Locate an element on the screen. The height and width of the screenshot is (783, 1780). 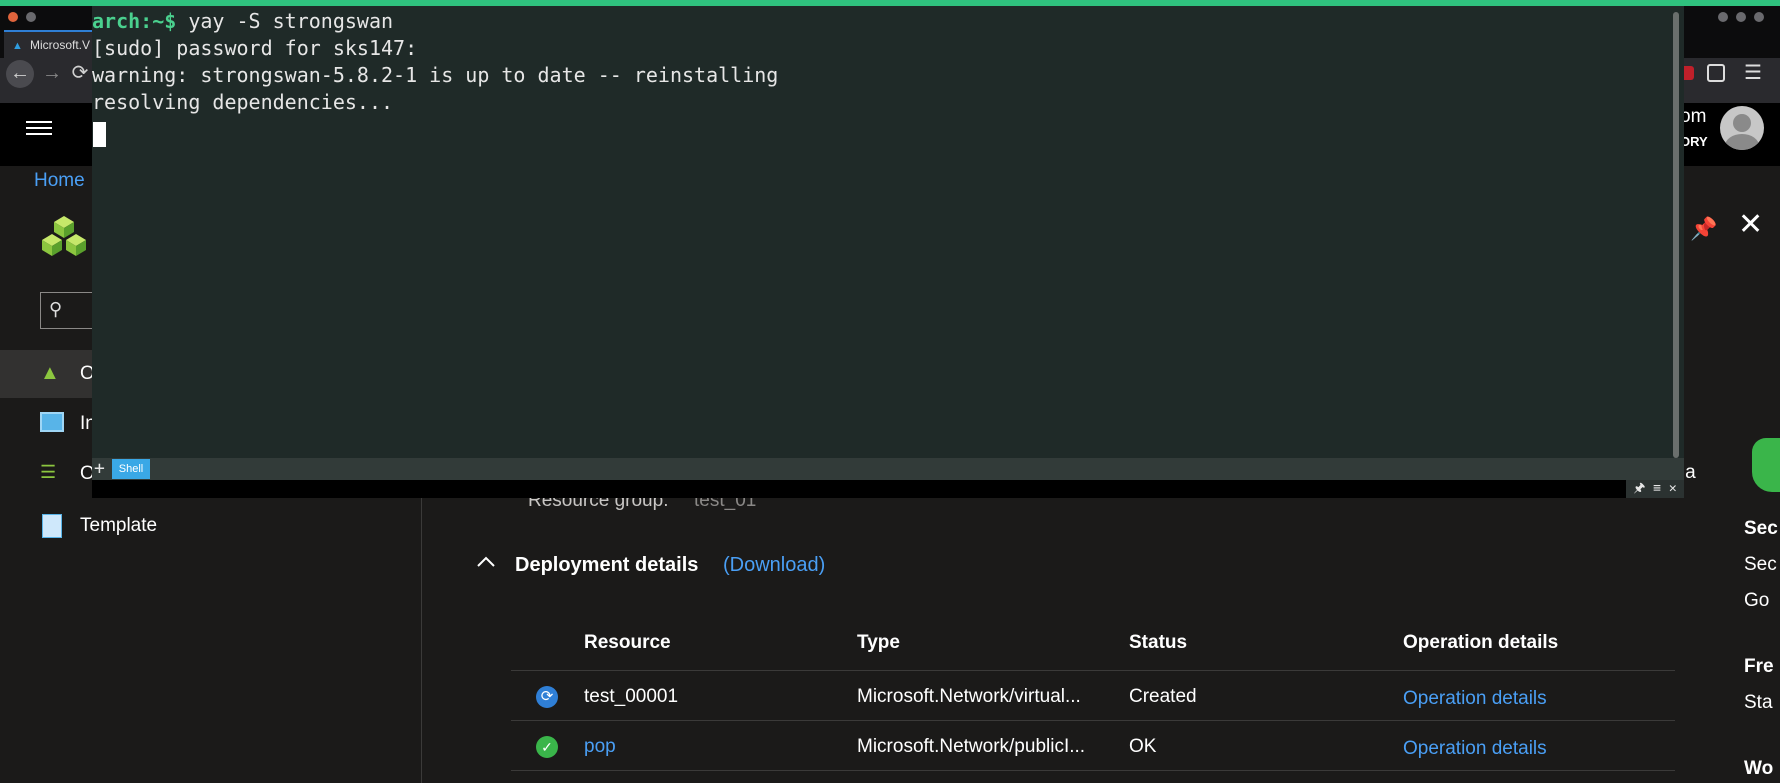
terminal-command: yay -S strongswan is located at coordinates (285, 21).